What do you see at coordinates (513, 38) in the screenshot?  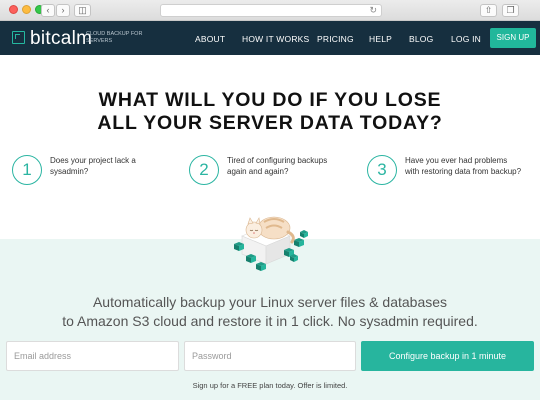 I see `sign-up-button: SIGN UP` at bounding box center [513, 38].